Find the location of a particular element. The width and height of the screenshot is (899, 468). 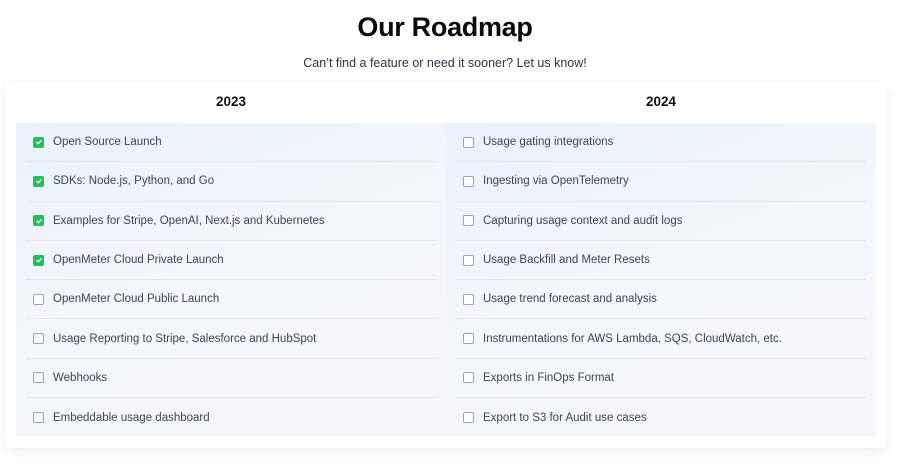

roadmap-item-label: Webhooks is located at coordinates (80, 377).